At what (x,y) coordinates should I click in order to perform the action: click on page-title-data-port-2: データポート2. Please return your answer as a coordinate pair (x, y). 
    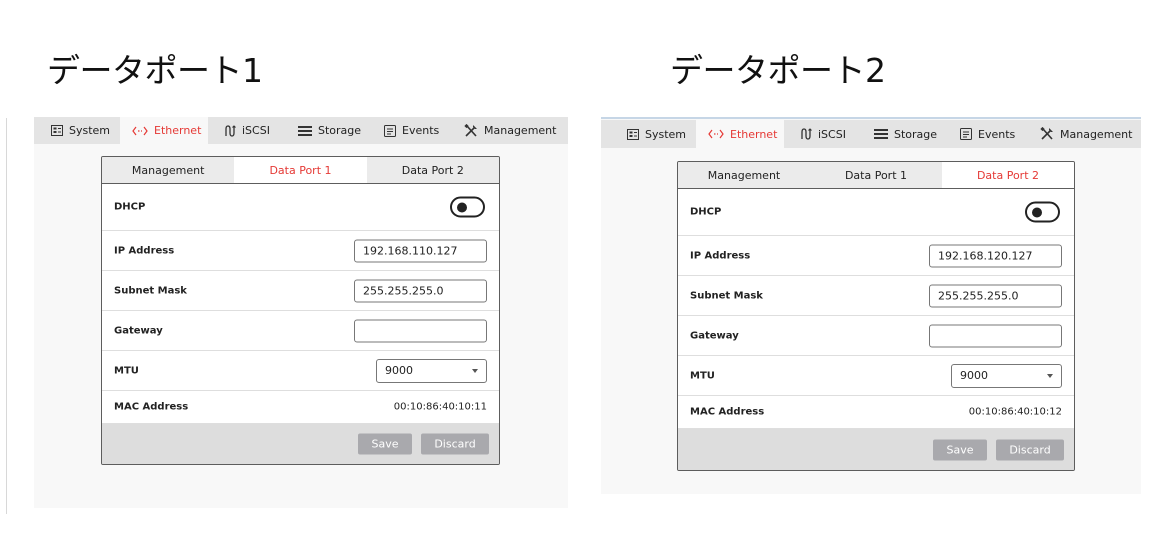
    Looking at the image, I should click on (778, 70).